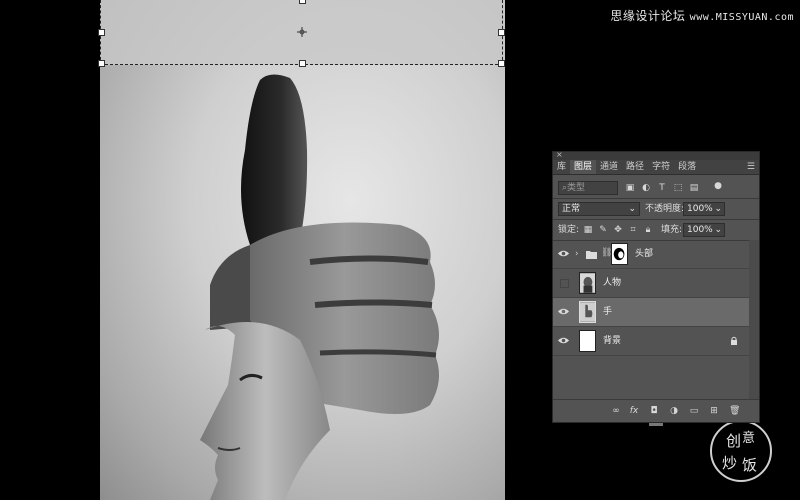 Image resolution: width=800 pixels, height=500 pixels. What do you see at coordinates (741, 17) in the screenshot?
I see `site-url: www.MISSYUAN.com` at bounding box center [741, 17].